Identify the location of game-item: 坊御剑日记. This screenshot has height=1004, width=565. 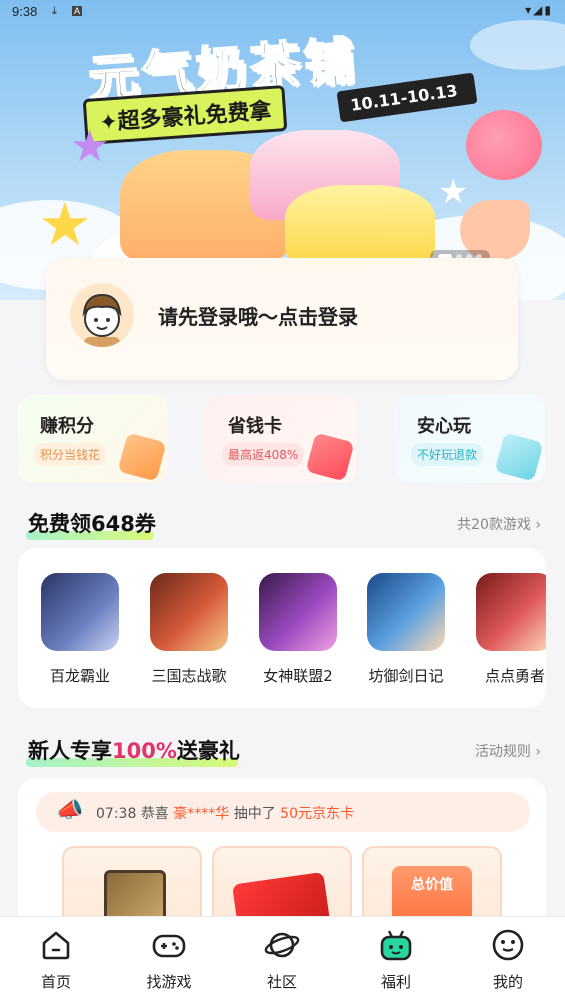
(406, 629).